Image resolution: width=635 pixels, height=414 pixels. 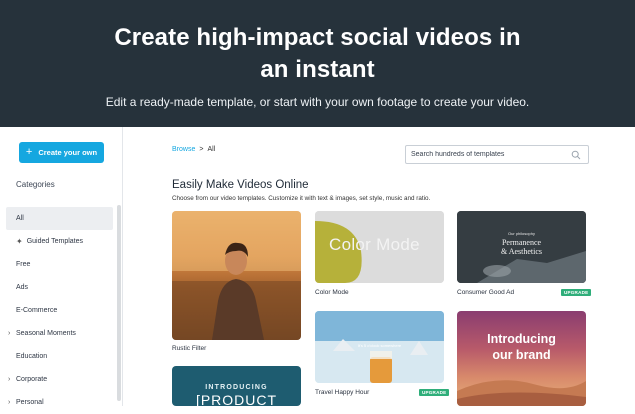 I want to click on create-your-own-label: Create your own, so click(x=68, y=152).